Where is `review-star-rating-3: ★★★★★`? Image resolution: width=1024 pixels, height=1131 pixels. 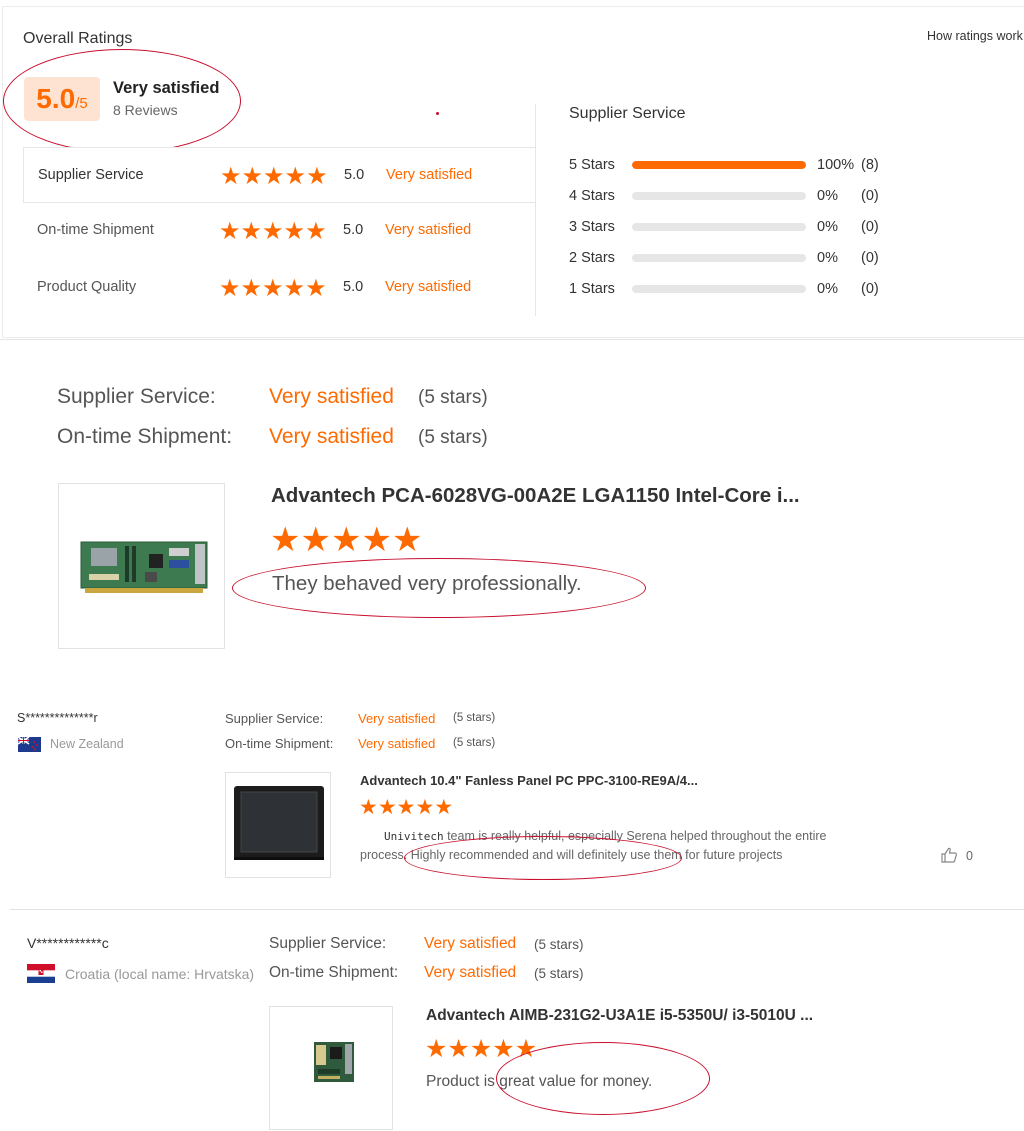 review-star-rating-3: ★★★★★ is located at coordinates (481, 1049).